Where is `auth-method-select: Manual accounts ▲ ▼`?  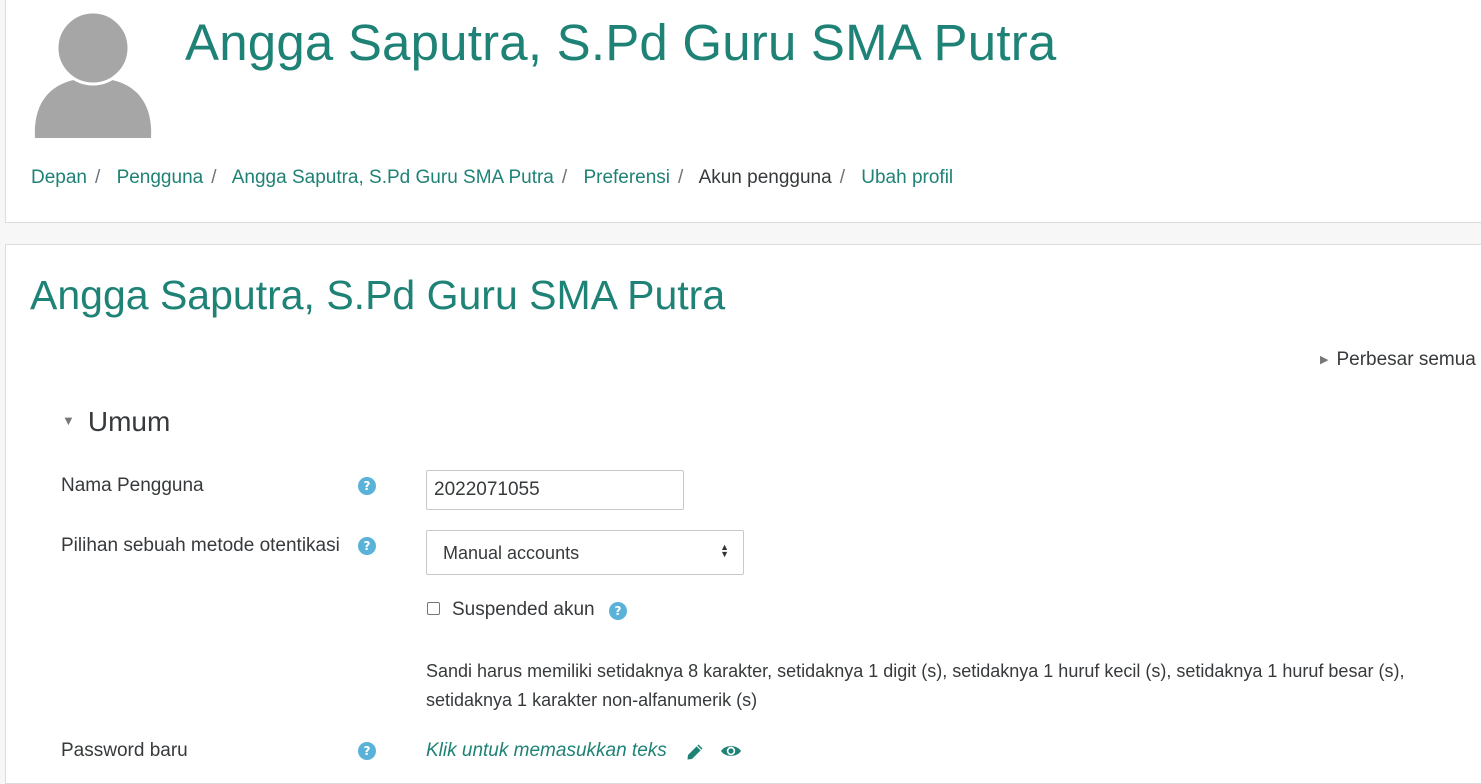
auth-method-select: Manual accounts ▲ ▼ is located at coordinates (585, 552).